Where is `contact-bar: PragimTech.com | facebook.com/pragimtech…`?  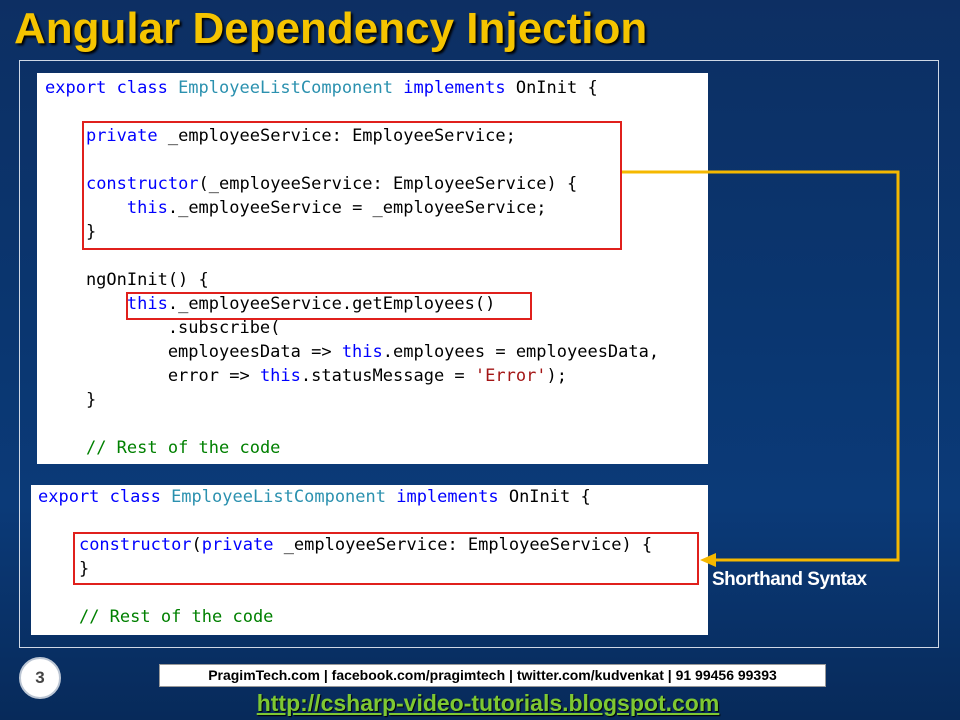 contact-bar: PragimTech.com | facebook.com/pragimtech… is located at coordinates (492, 675).